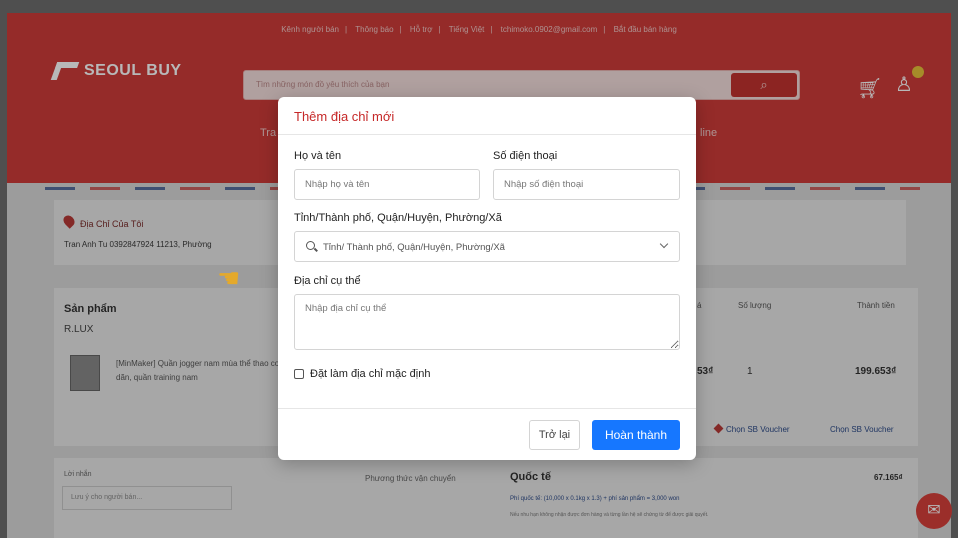 Image resolution: width=958 pixels, height=538 pixels. I want to click on default-address-checkbox, so click(299, 374).